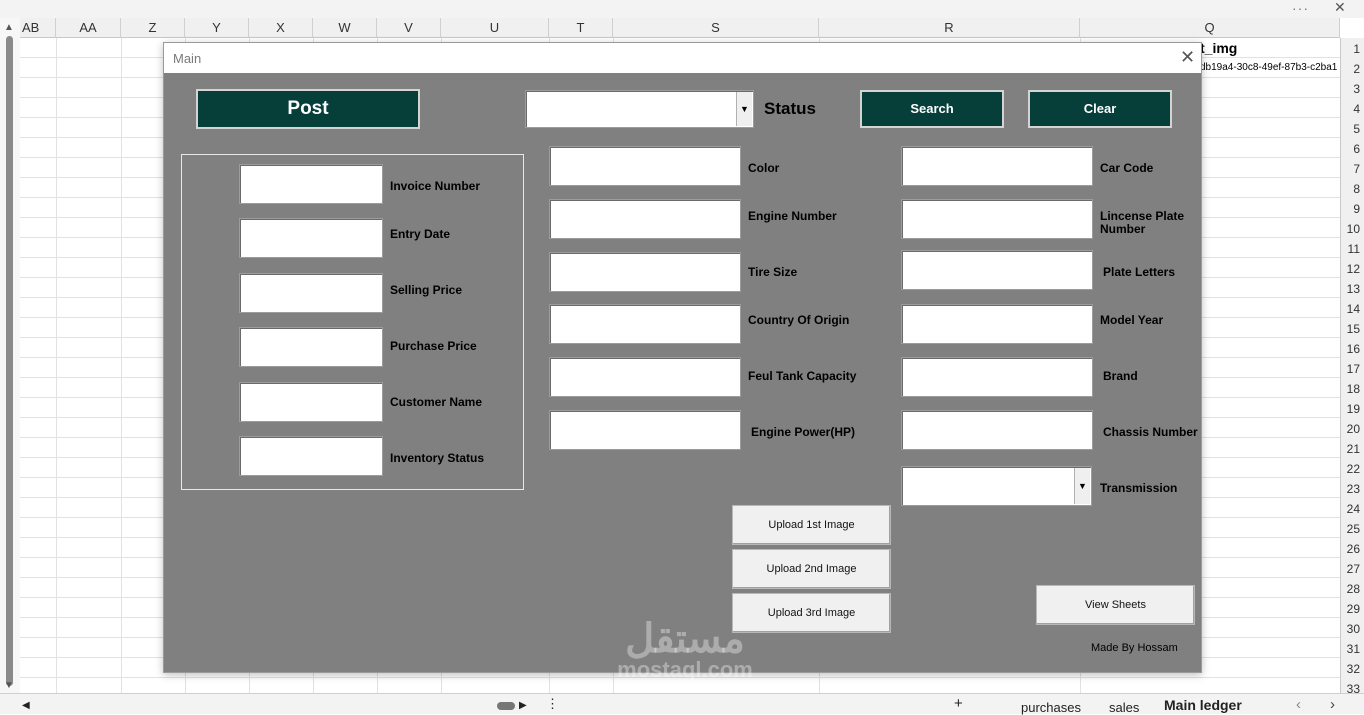 The width and height of the screenshot is (1364, 715). Describe the element at coordinates (26, 705) in the screenshot. I see `scroll-left-icon: ◀` at that location.